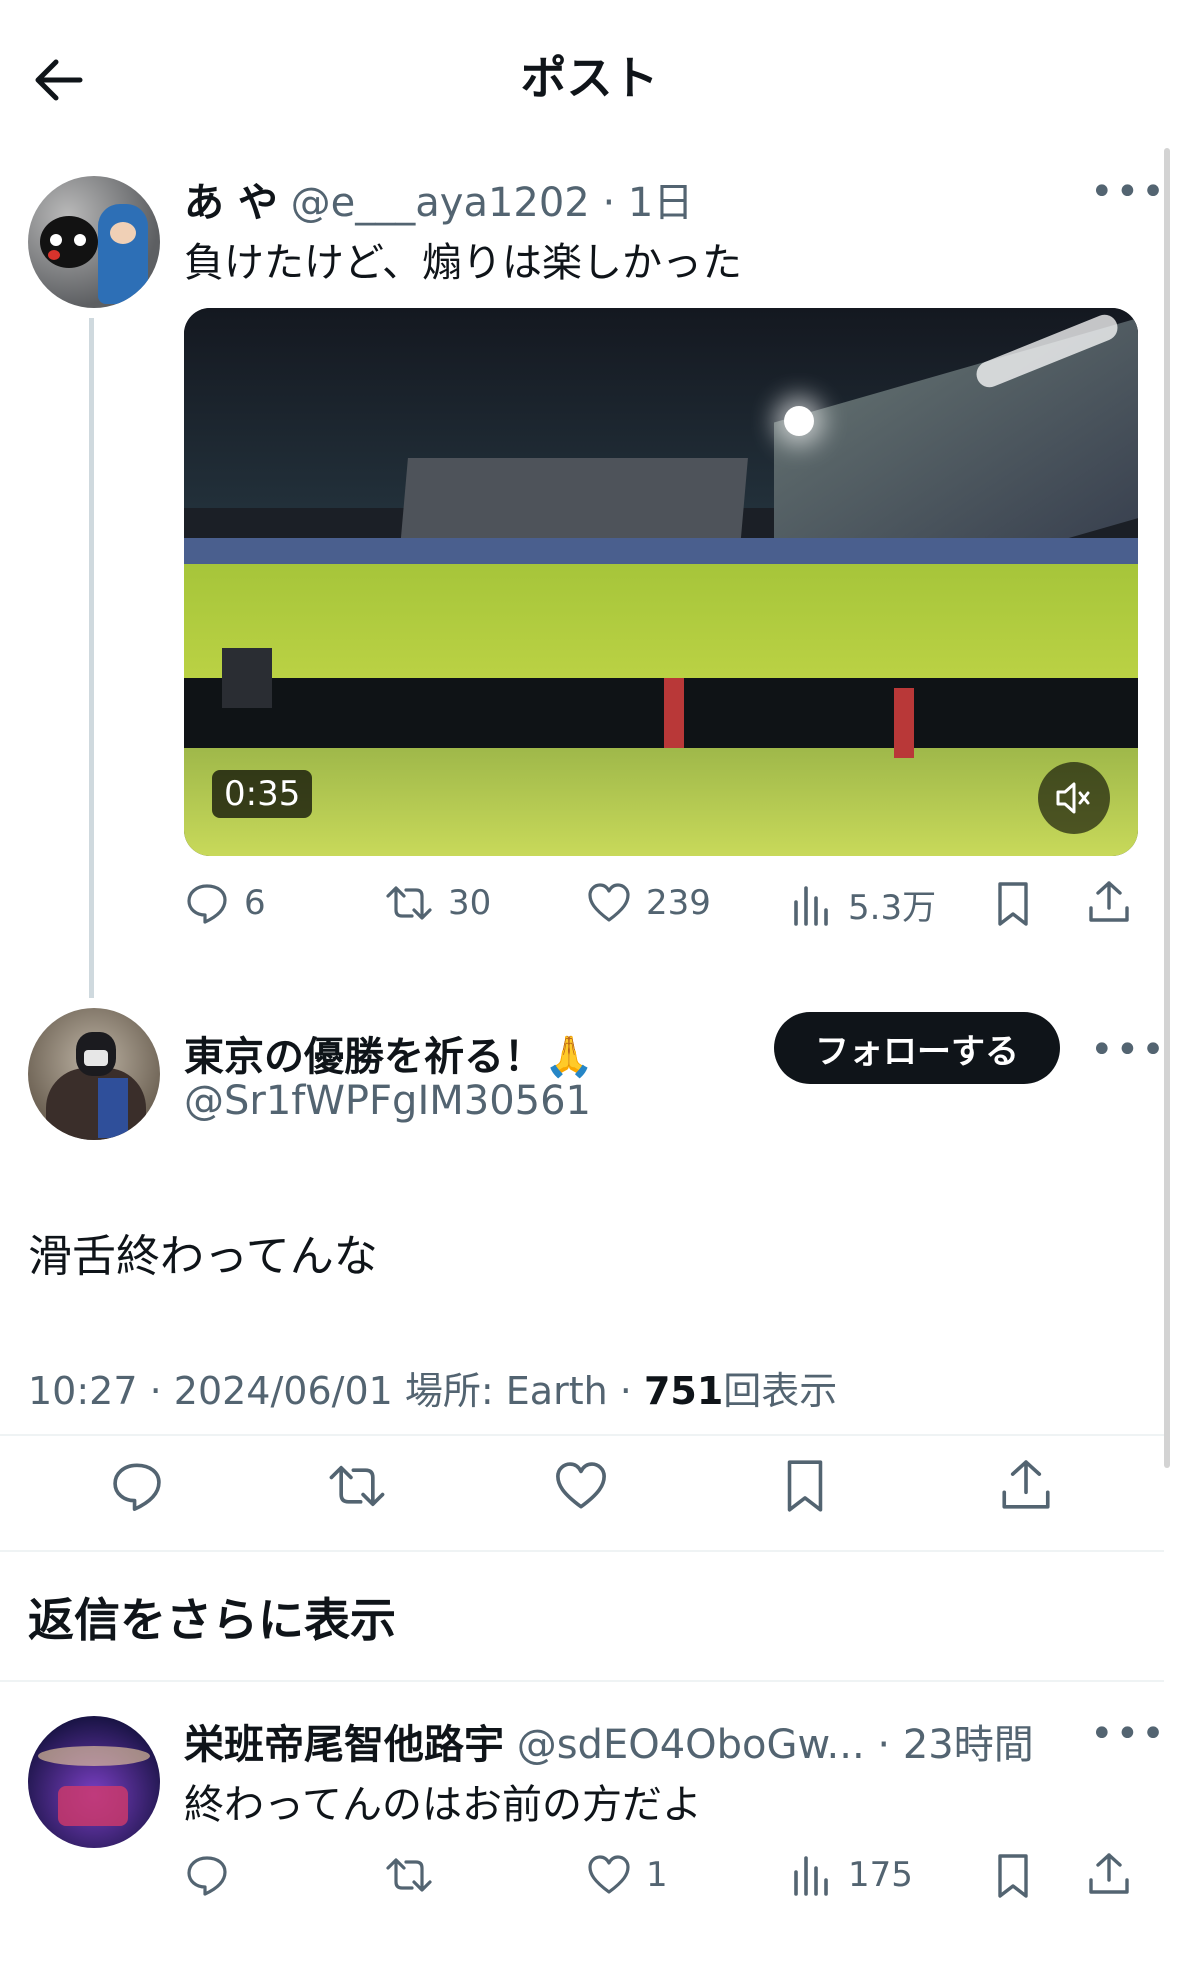 Image resolution: width=1179 pixels, height=1984 pixels. I want to click on speaker-muted-icon, so click(1073, 798).